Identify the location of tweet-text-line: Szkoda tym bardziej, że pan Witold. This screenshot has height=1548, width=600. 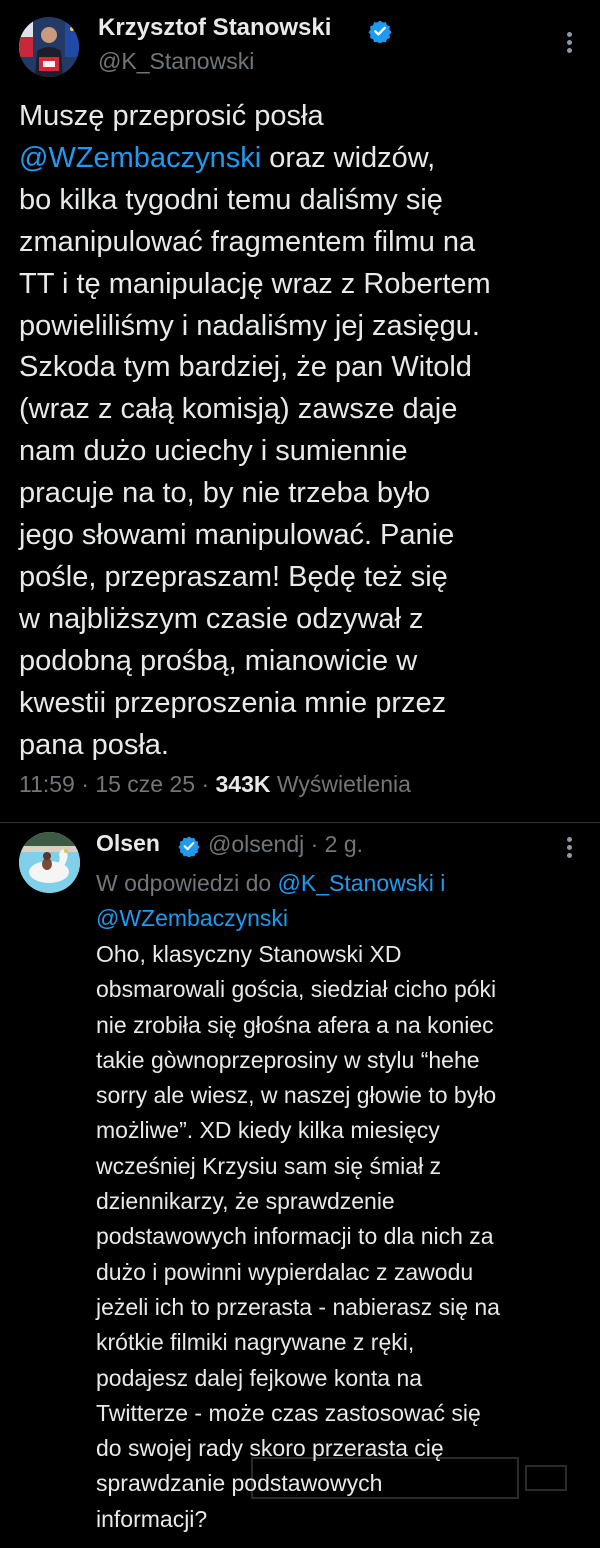
(304, 368).